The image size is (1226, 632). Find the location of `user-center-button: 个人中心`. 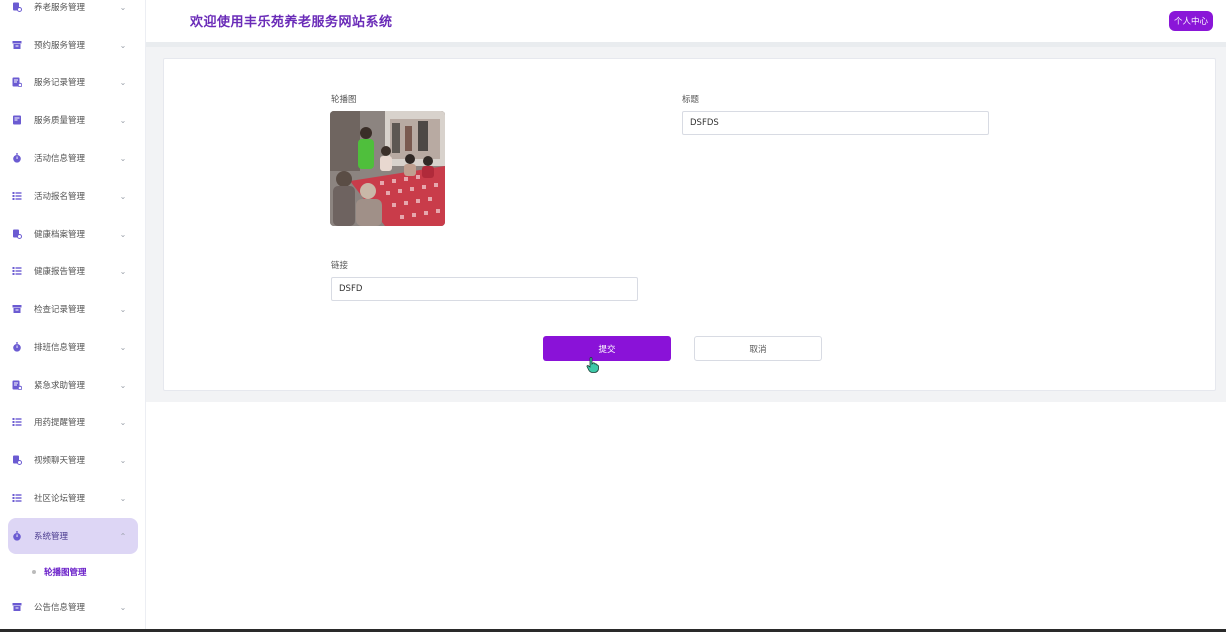

user-center-button: 个人中心 is located at coordinates (1191, 21).